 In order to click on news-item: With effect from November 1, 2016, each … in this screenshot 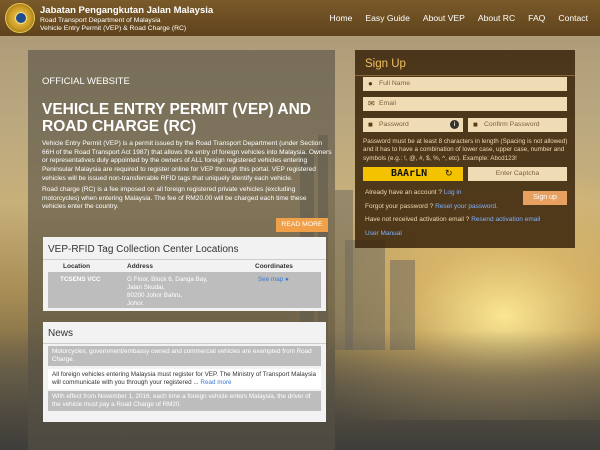, I will do `click(184, 401)`.